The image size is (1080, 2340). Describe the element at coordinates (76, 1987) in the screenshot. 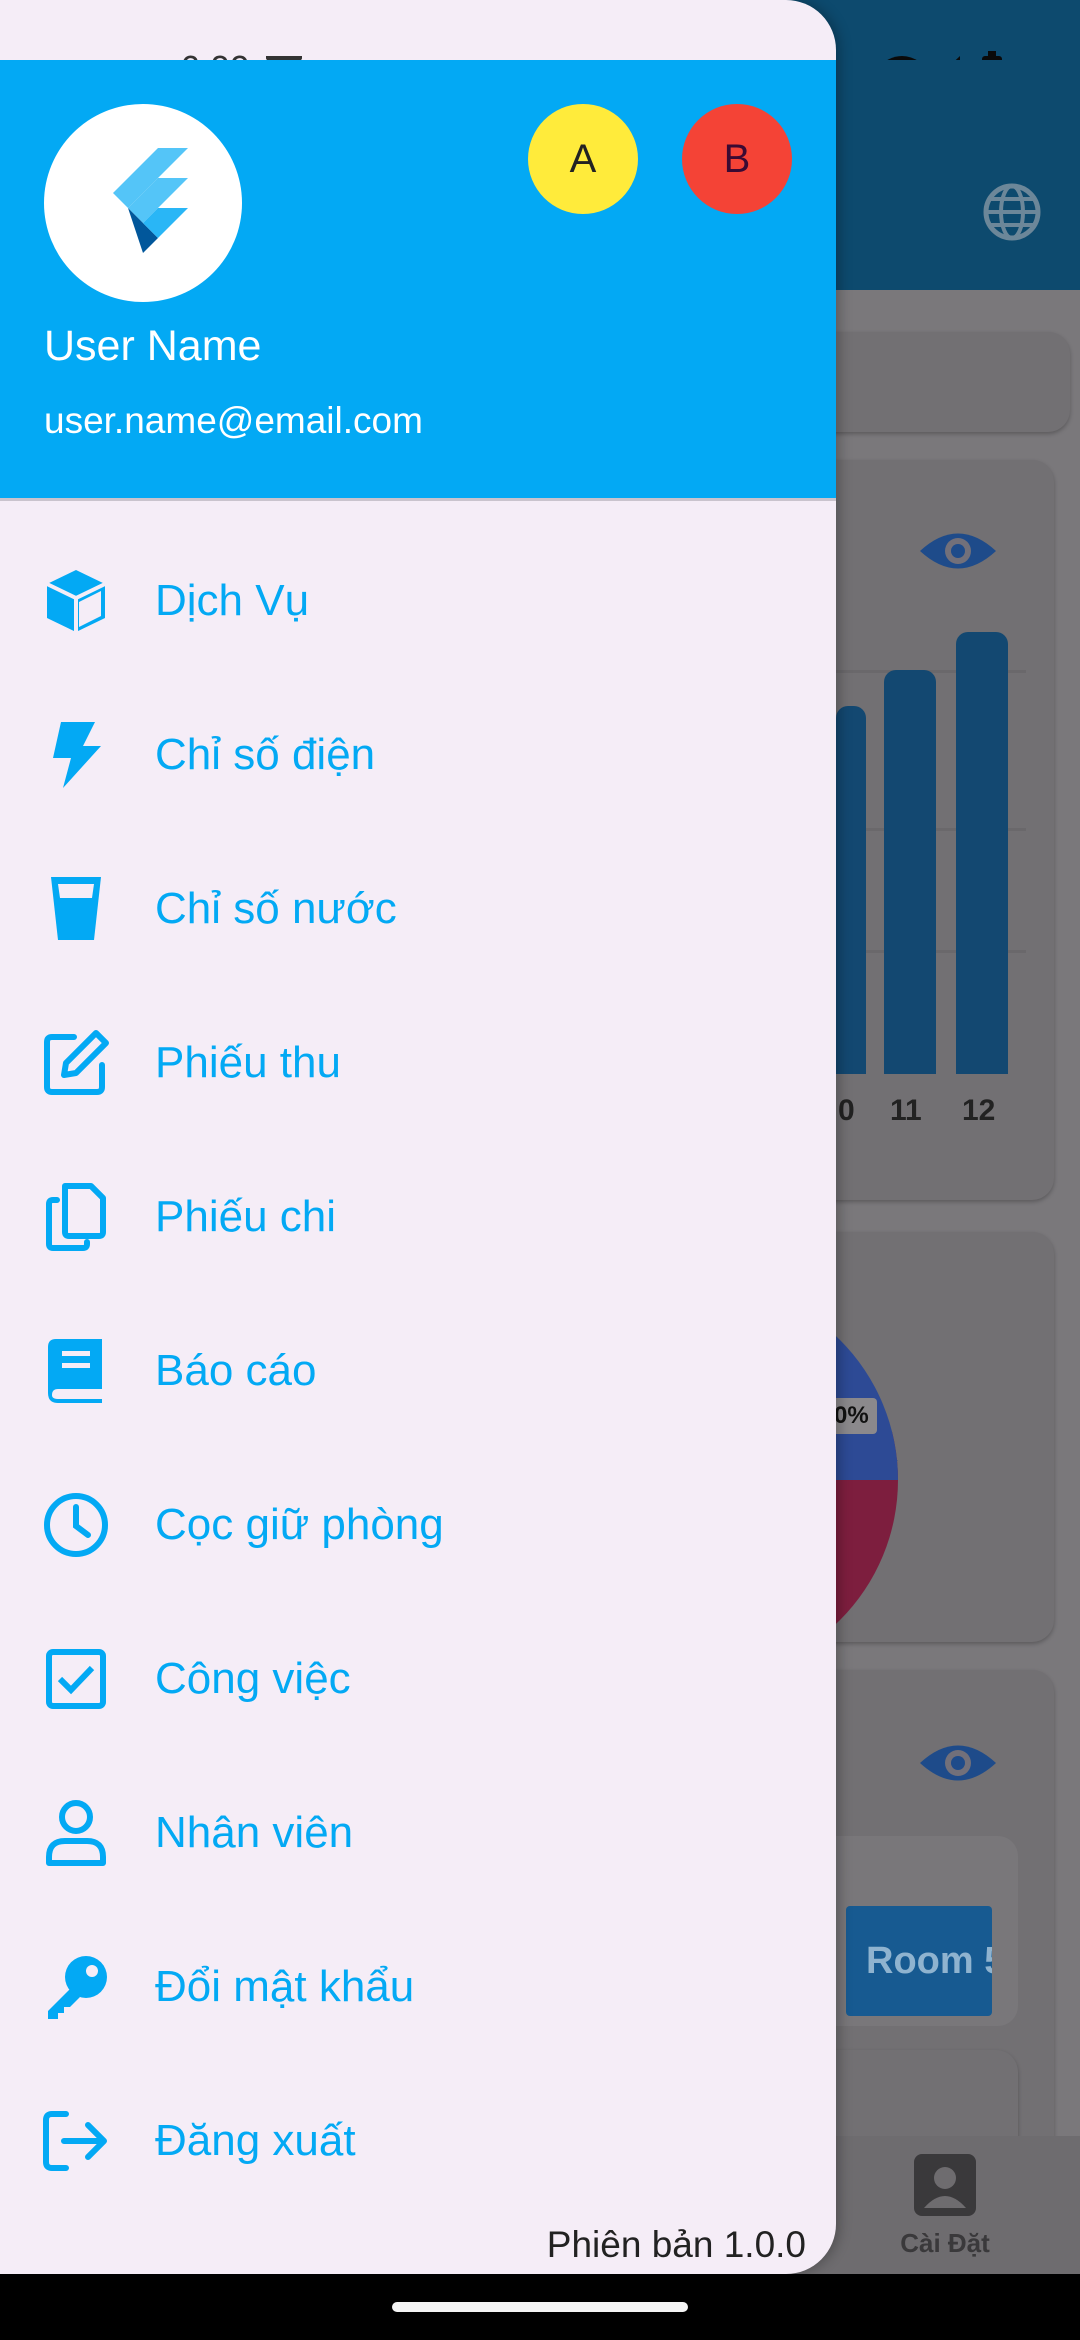

I see `key-icon` at that location.